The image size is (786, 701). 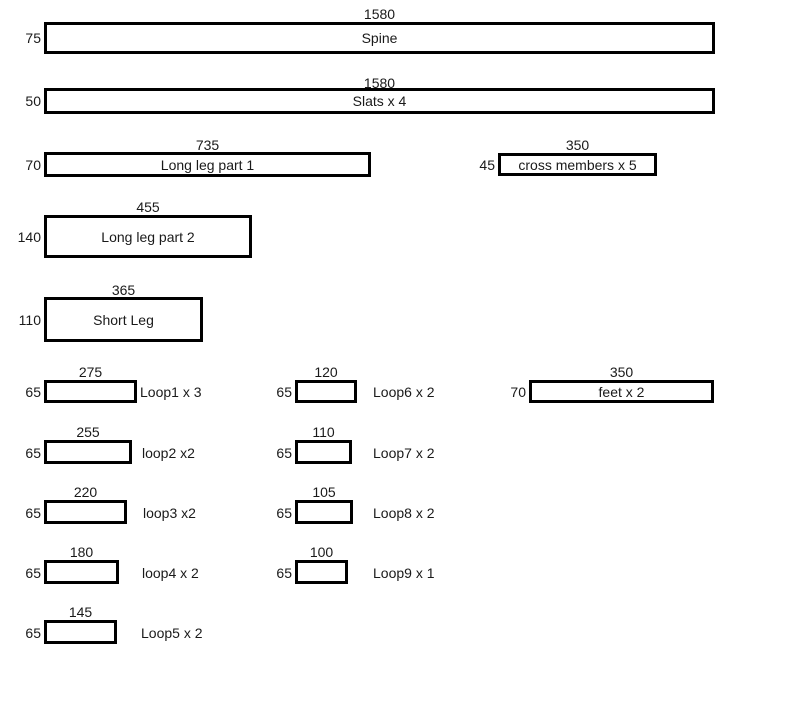 I want to click on height-dimension-loop7: 65, so click(x=284, y=453).